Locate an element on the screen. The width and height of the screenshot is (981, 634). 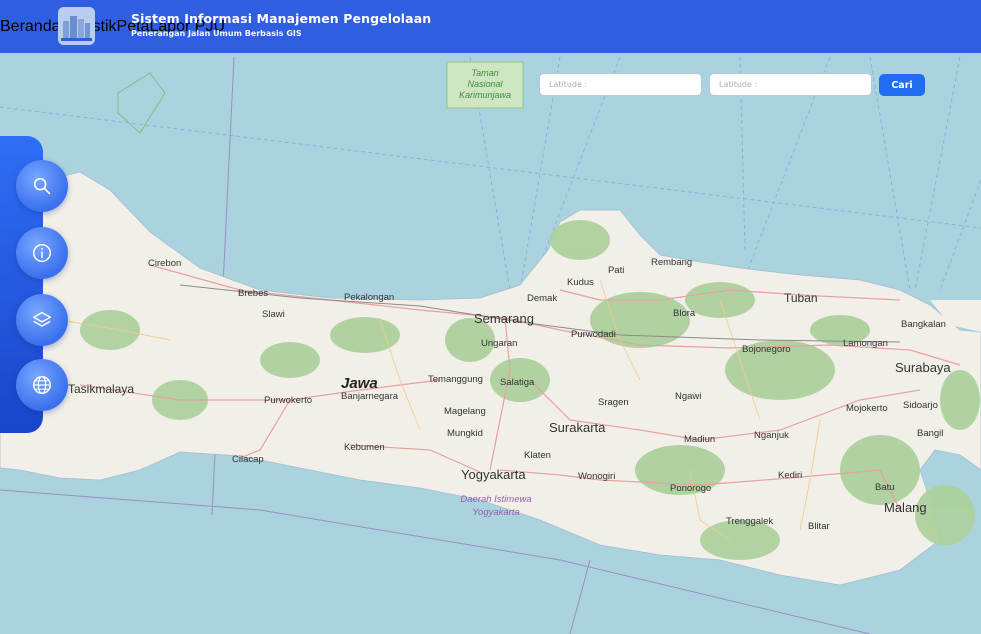
city-label: Pekalongan is located at coordinates (369, 297).